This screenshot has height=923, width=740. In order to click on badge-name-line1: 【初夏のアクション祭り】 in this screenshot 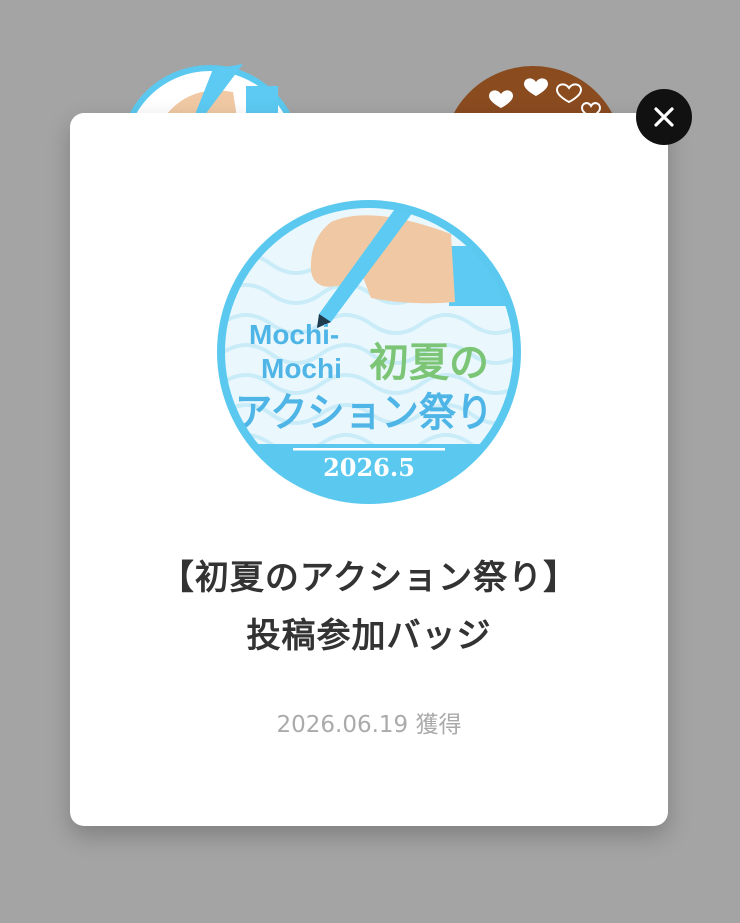, I will do `click(369, 578)`.